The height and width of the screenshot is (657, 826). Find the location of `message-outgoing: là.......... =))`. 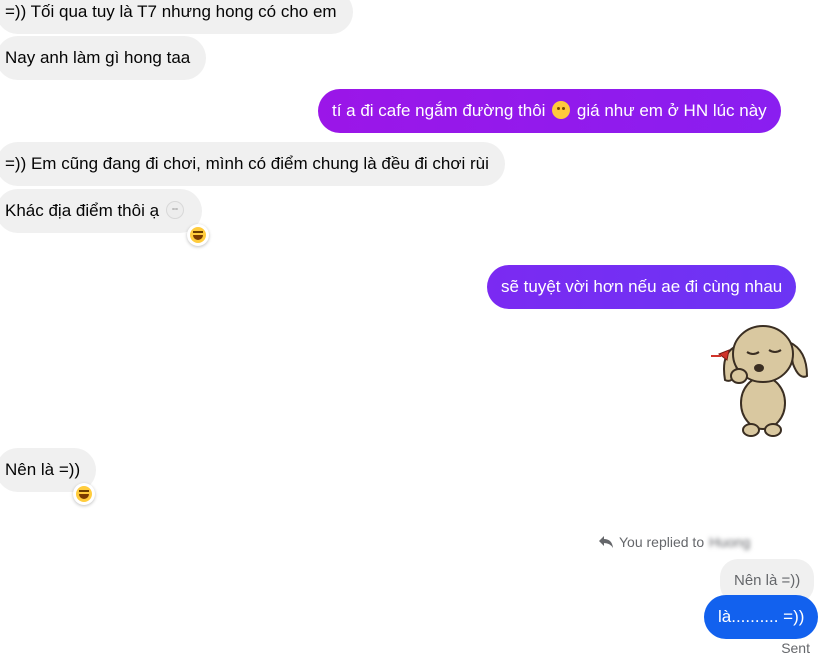

message-outgoing: là.......... =)) is located at coordinates (761, 617).